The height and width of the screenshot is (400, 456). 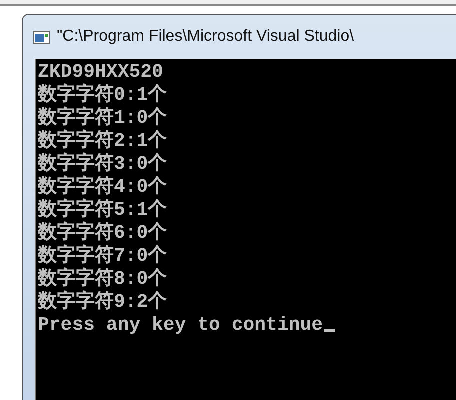 I want to click on console-line: 数字字符0:1个, so click(x=103, y=95).